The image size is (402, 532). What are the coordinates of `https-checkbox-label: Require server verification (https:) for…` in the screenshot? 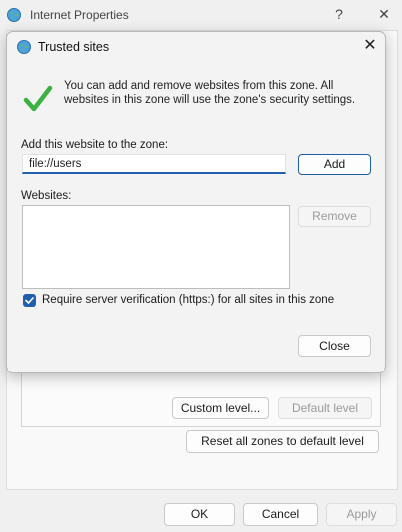 It's located at (188, 300).